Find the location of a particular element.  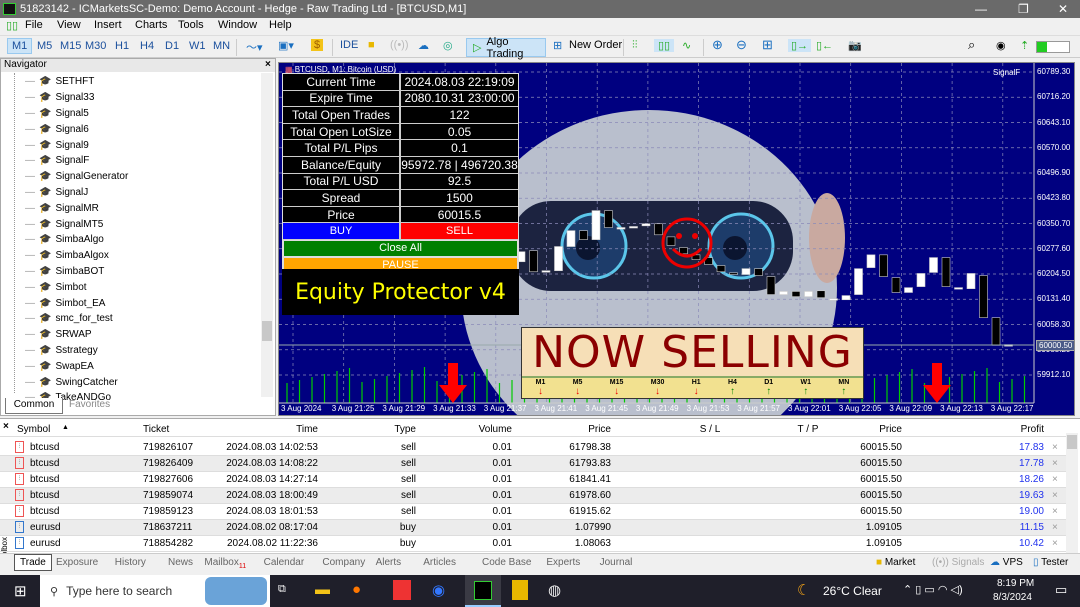

windows-start-icon: ⊞ is located at coordinates (20, 591).